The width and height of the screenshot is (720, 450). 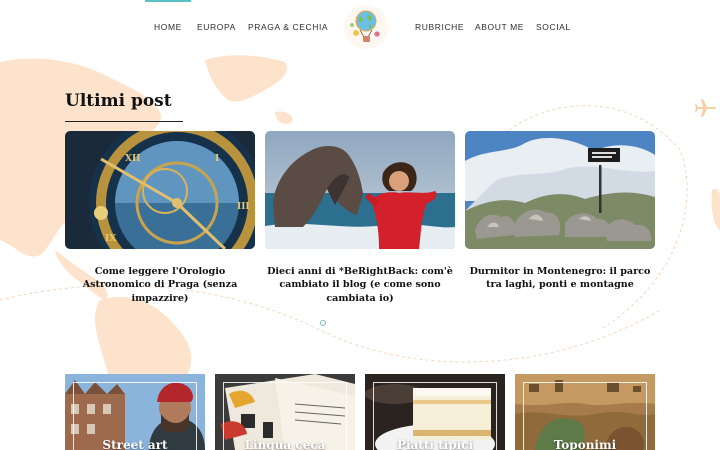 What do you see at coordinates (285, 444) in the screenshot?
I see `category-label: Lingua ceca` at bounding box center [285, 444].